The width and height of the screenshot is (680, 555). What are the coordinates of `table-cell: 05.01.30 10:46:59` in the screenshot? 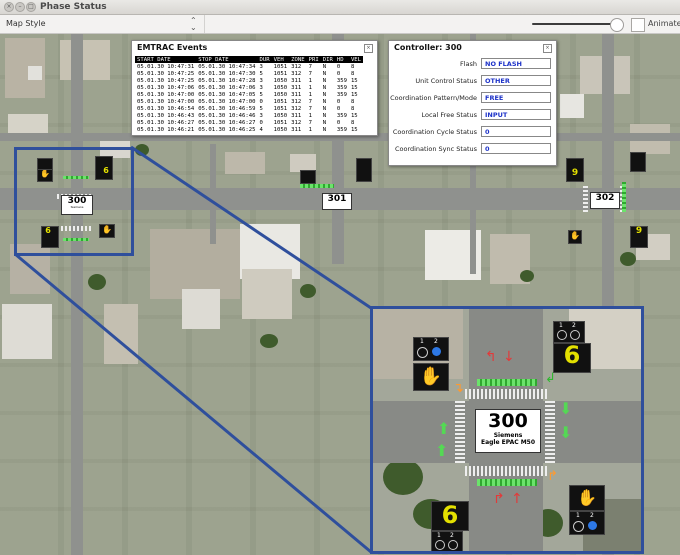 It's located at (227, 108).